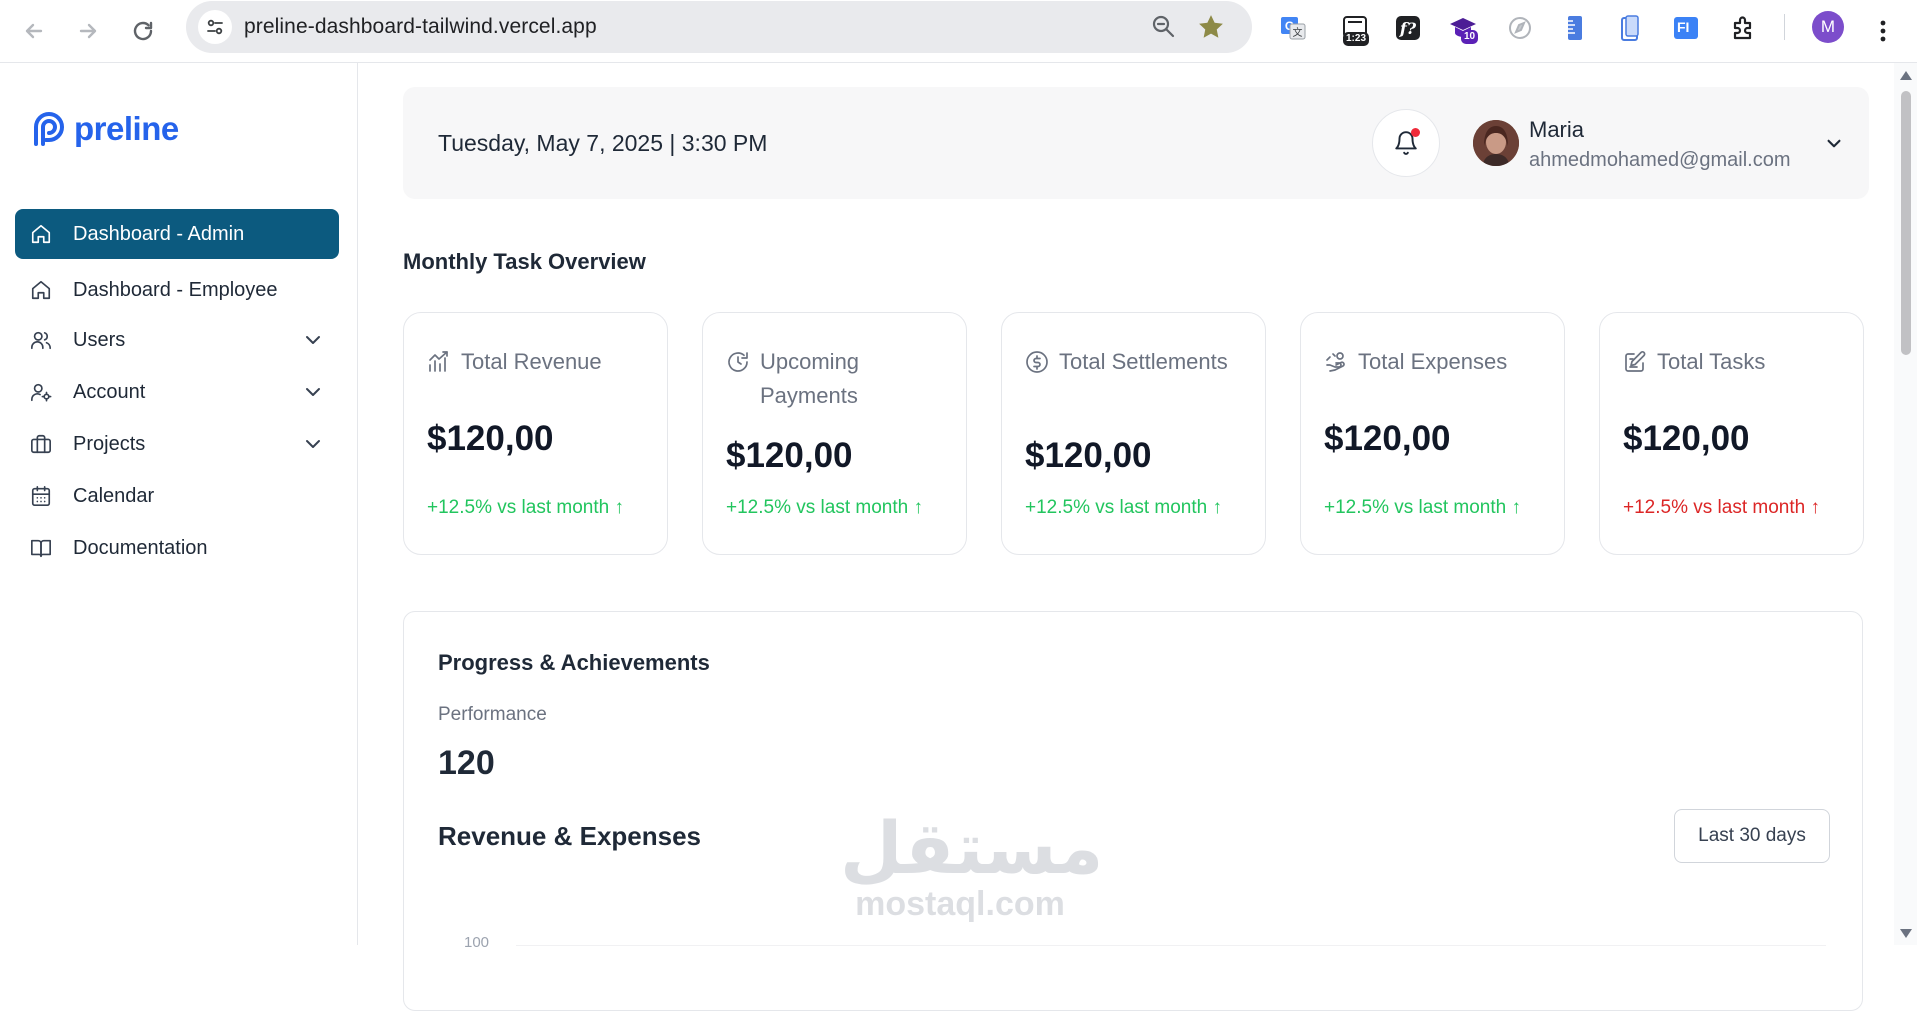 Image resolution: width=1917 pixels, height=1011 pixels. I want to click on browser-menu-button, so click(1883, 31).